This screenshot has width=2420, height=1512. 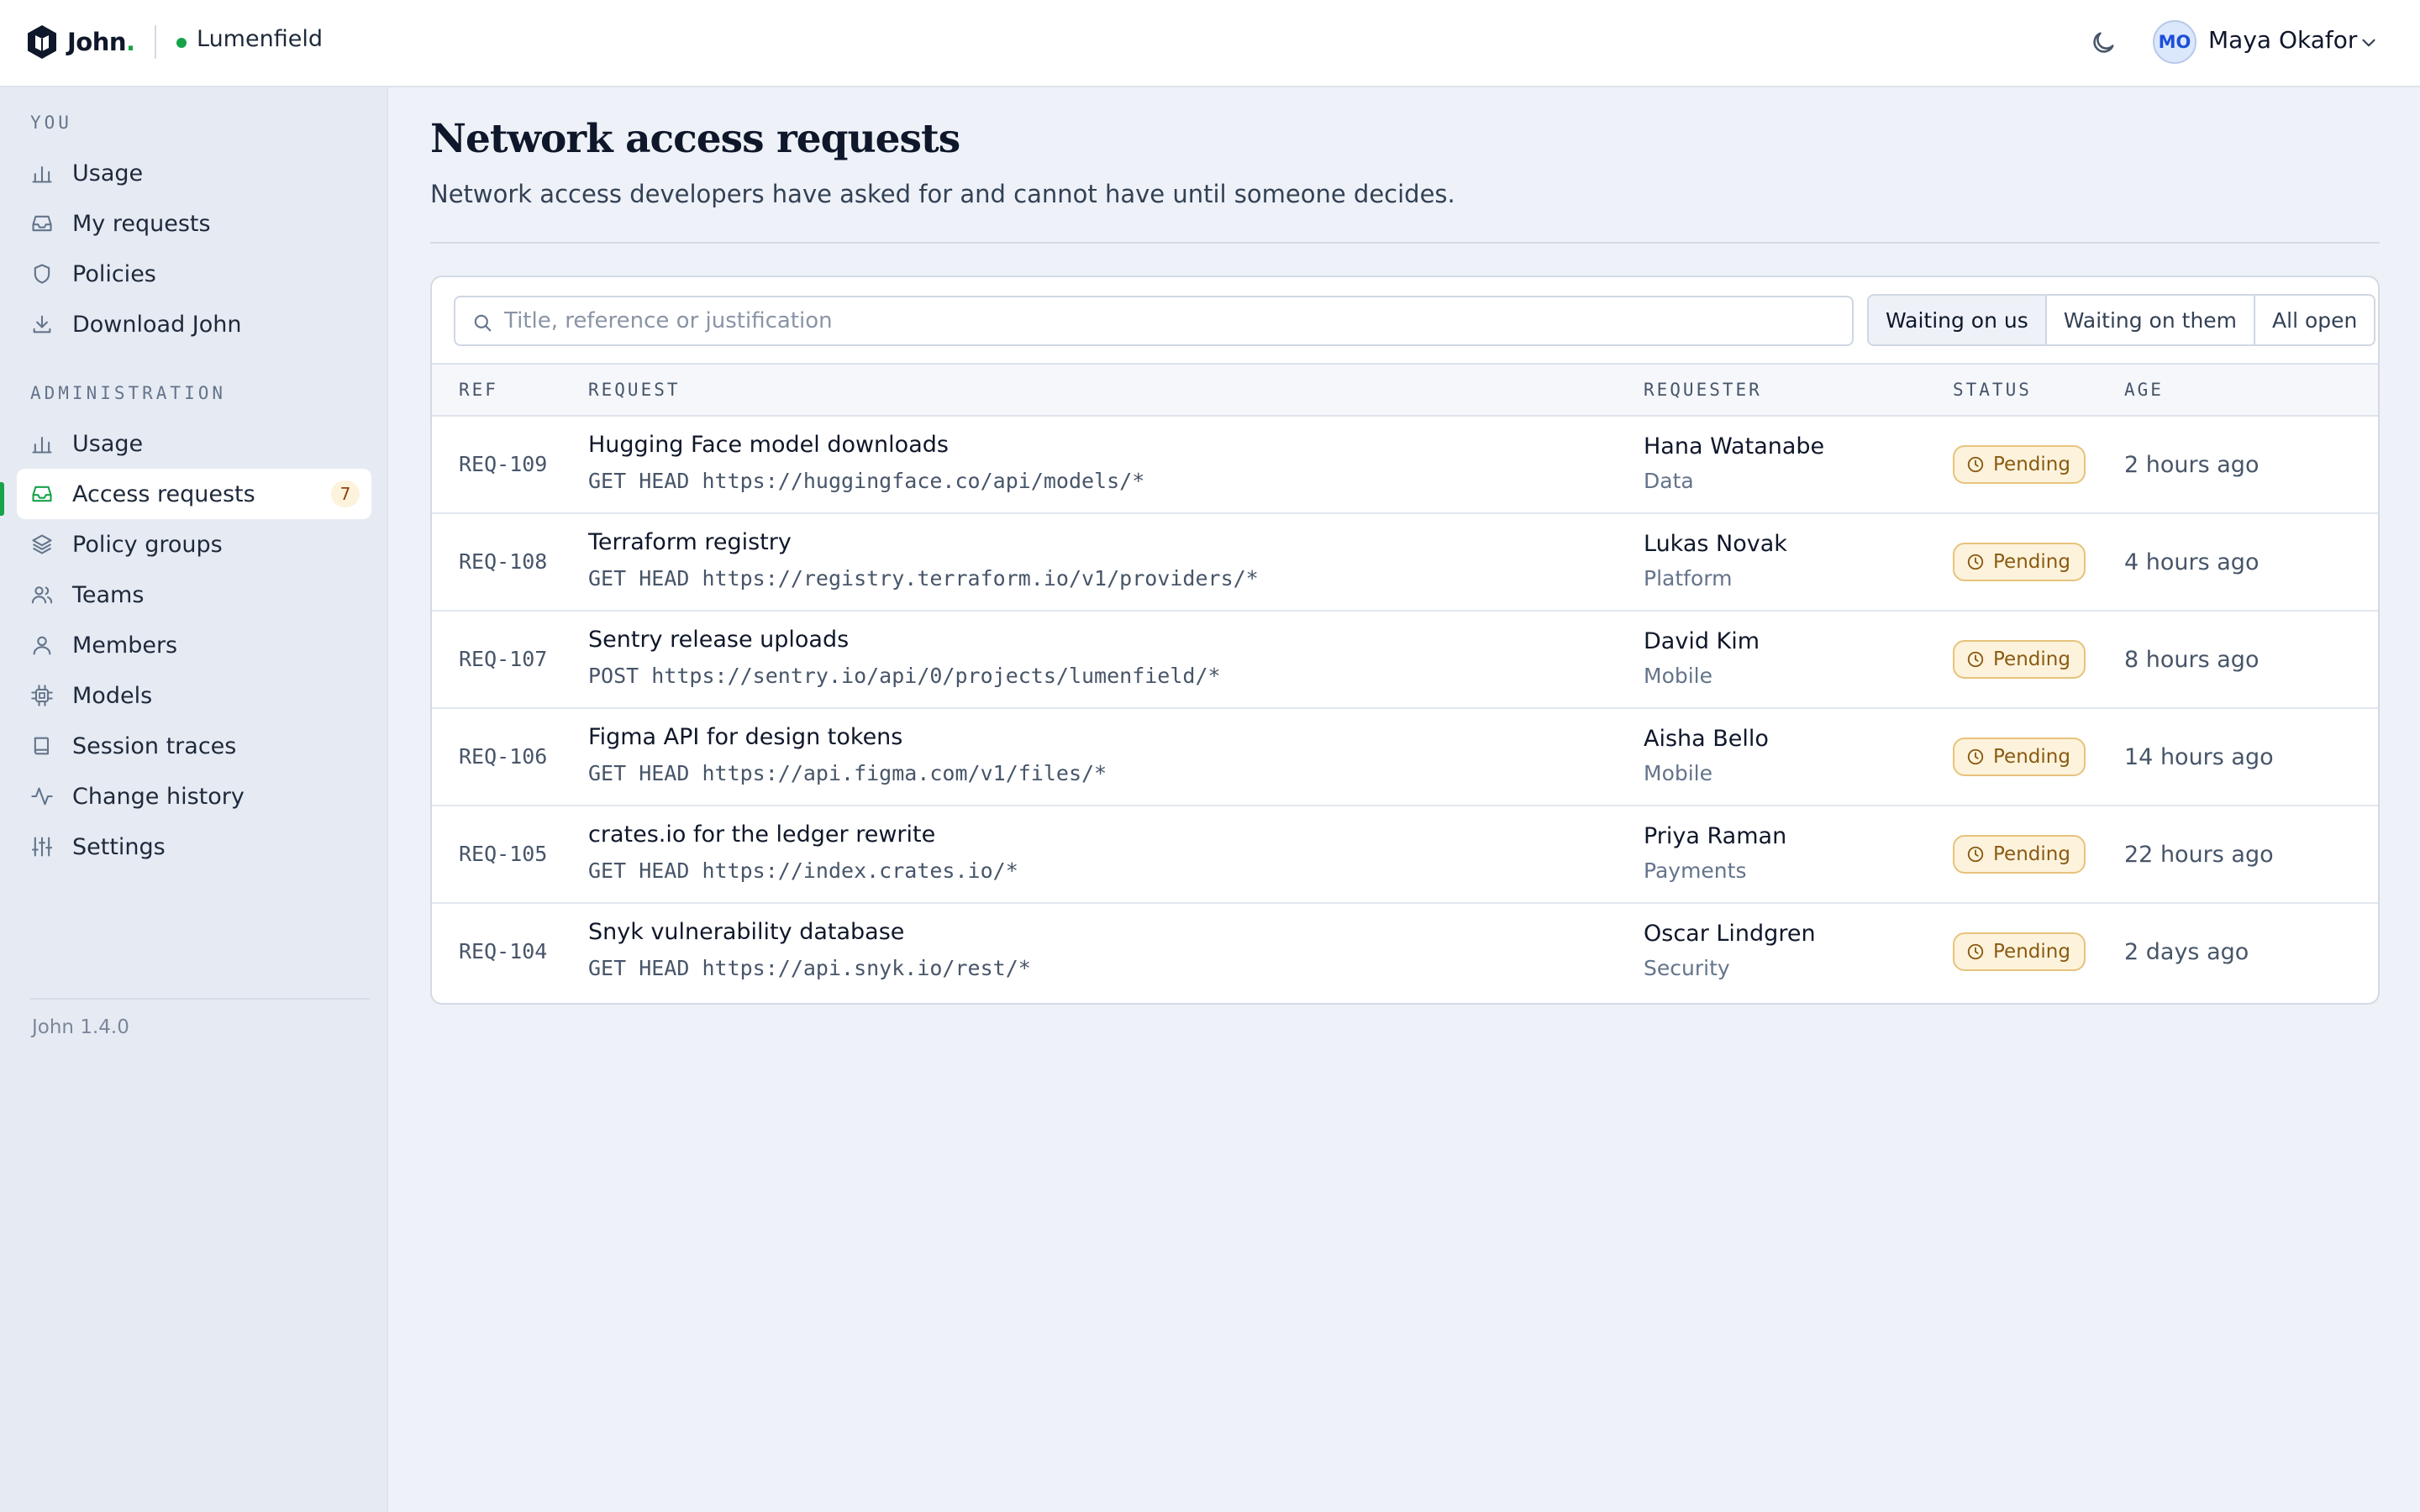 I want to click on sidebar-item-my-requests: My requests, so click(x=194, y=223).